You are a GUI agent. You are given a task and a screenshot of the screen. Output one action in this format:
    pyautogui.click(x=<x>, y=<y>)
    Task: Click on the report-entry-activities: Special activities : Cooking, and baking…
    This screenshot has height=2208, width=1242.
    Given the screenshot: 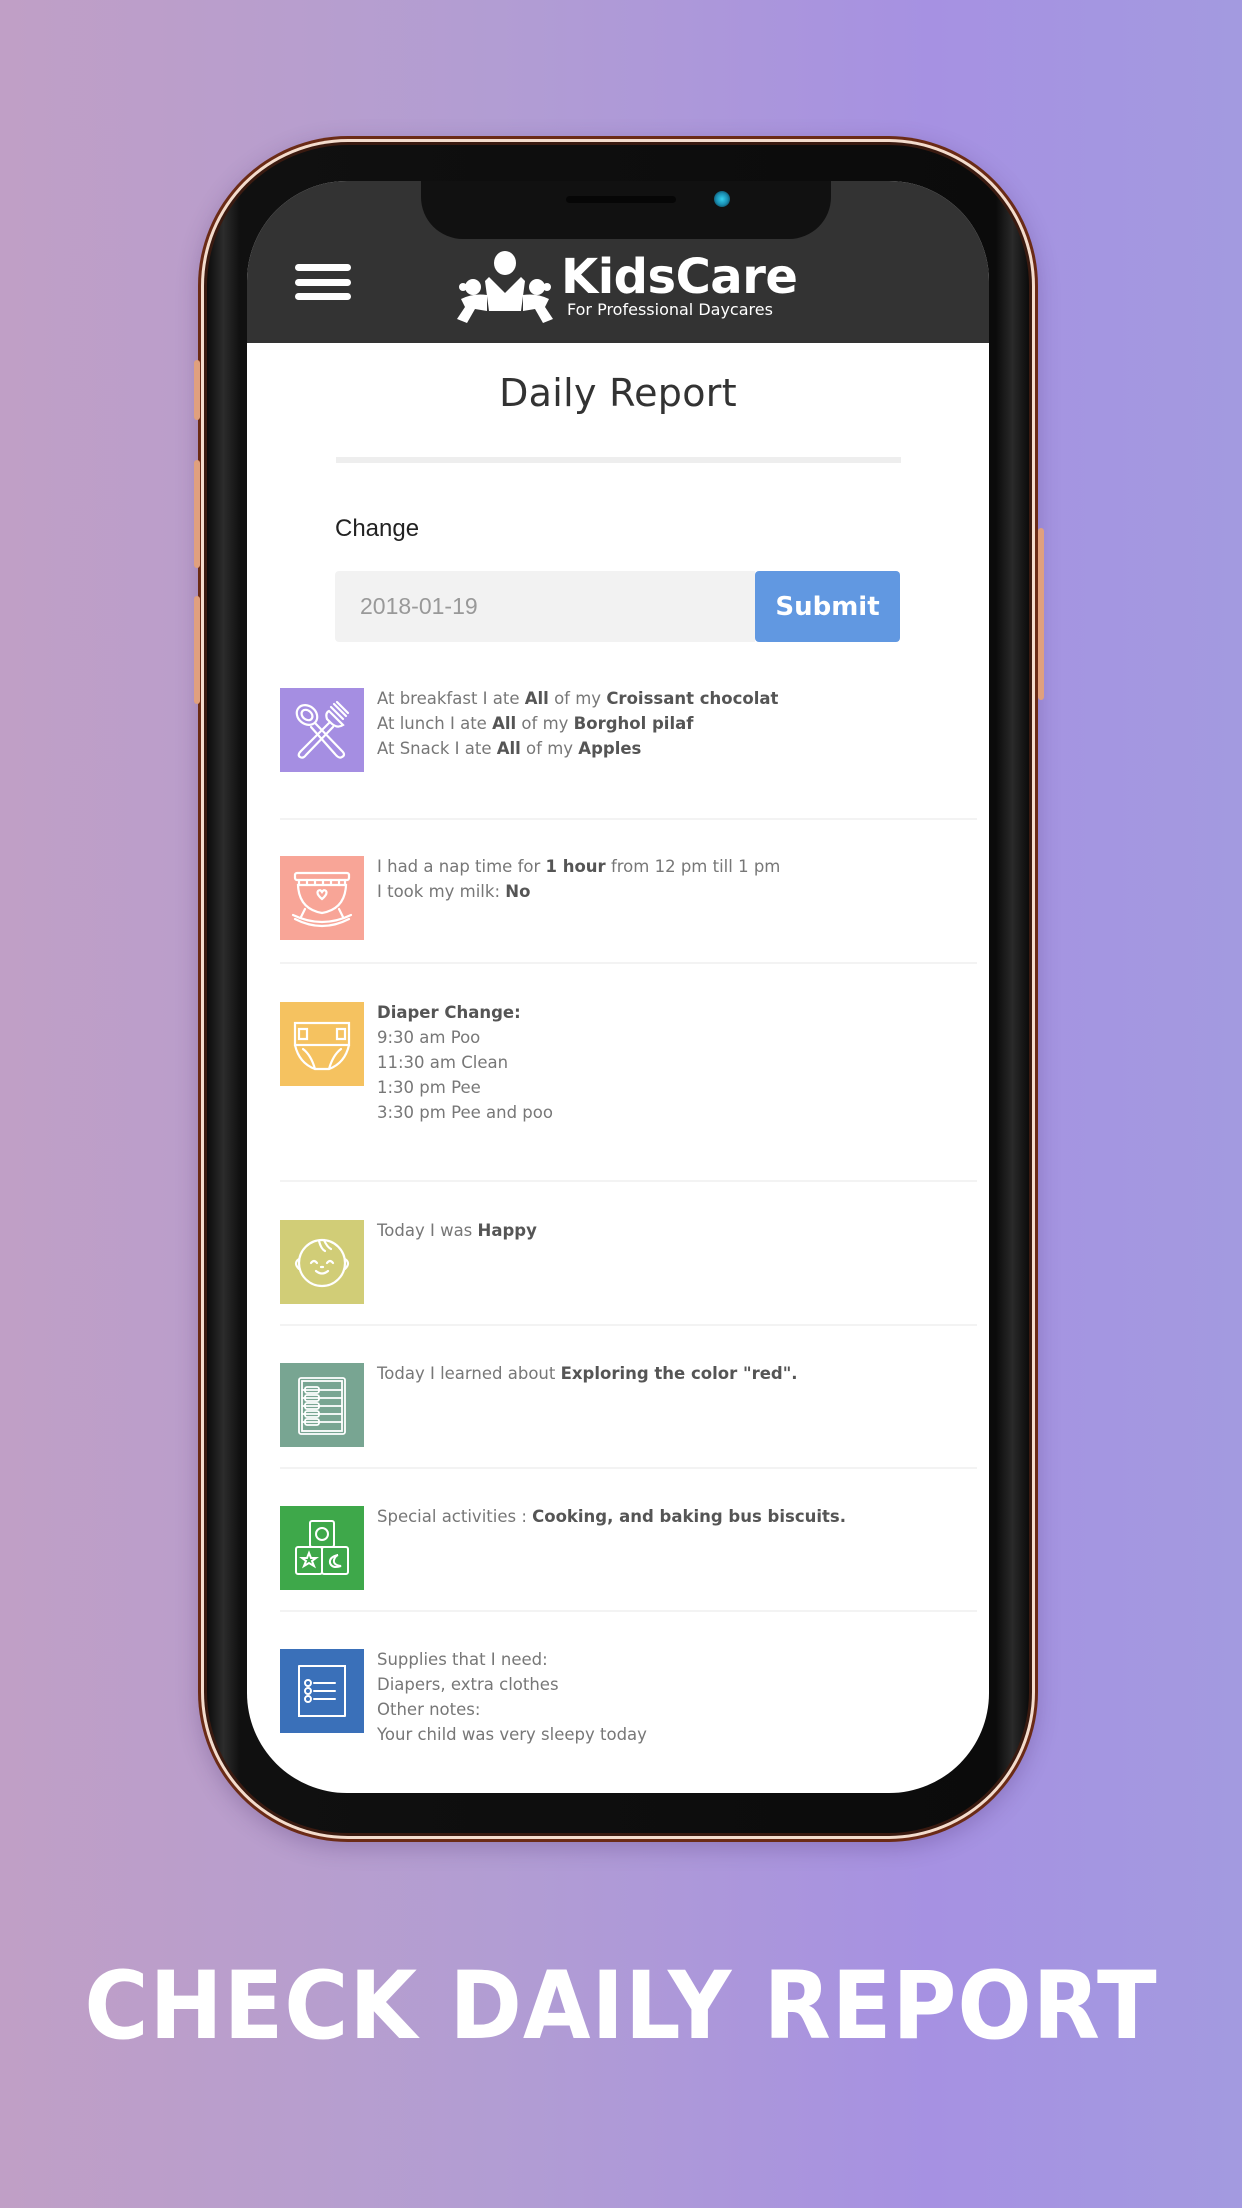 What is the action you would take?
    pyautogui.click(x=628, y=1540)
    